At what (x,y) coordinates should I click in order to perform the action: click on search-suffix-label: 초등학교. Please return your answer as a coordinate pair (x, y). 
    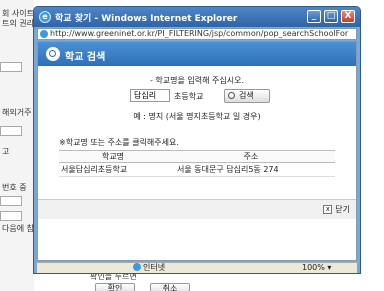
    Looking at the image, I should click on (189, 96).